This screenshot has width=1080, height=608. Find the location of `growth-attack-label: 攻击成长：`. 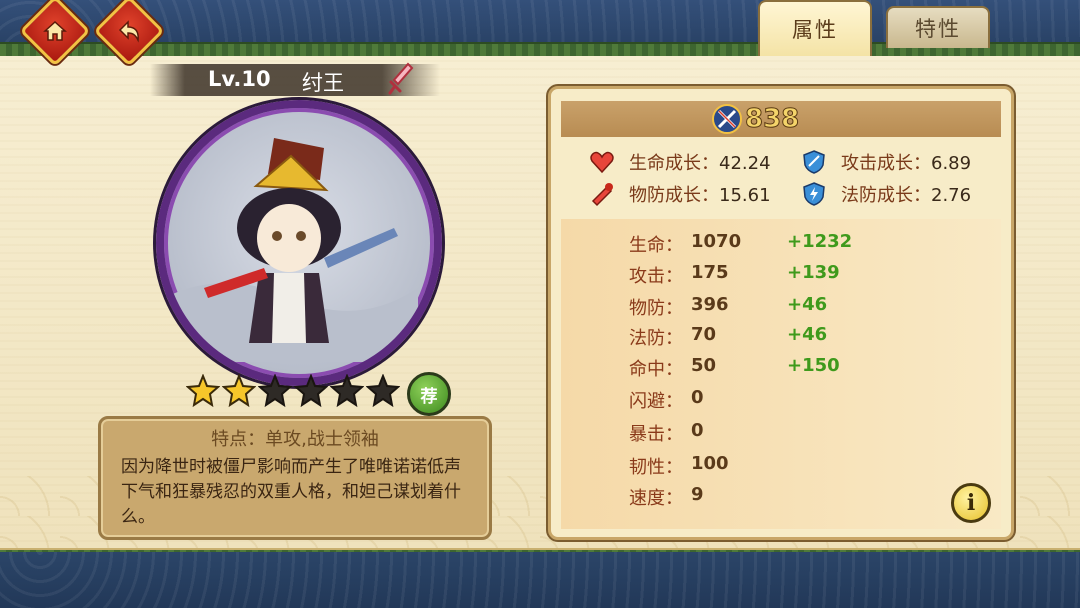

growth-attack-label: 攻击成长： is located at coordinates (886, 163).